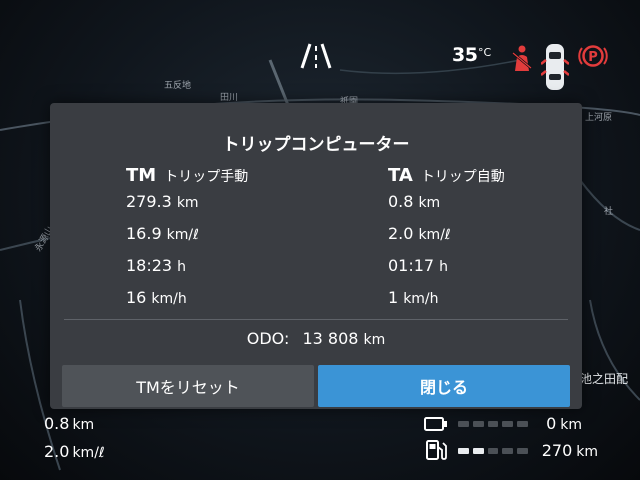 This screenshot has height=480, width=640. I want to click on battery-range: 0 km, so click(558, 423).